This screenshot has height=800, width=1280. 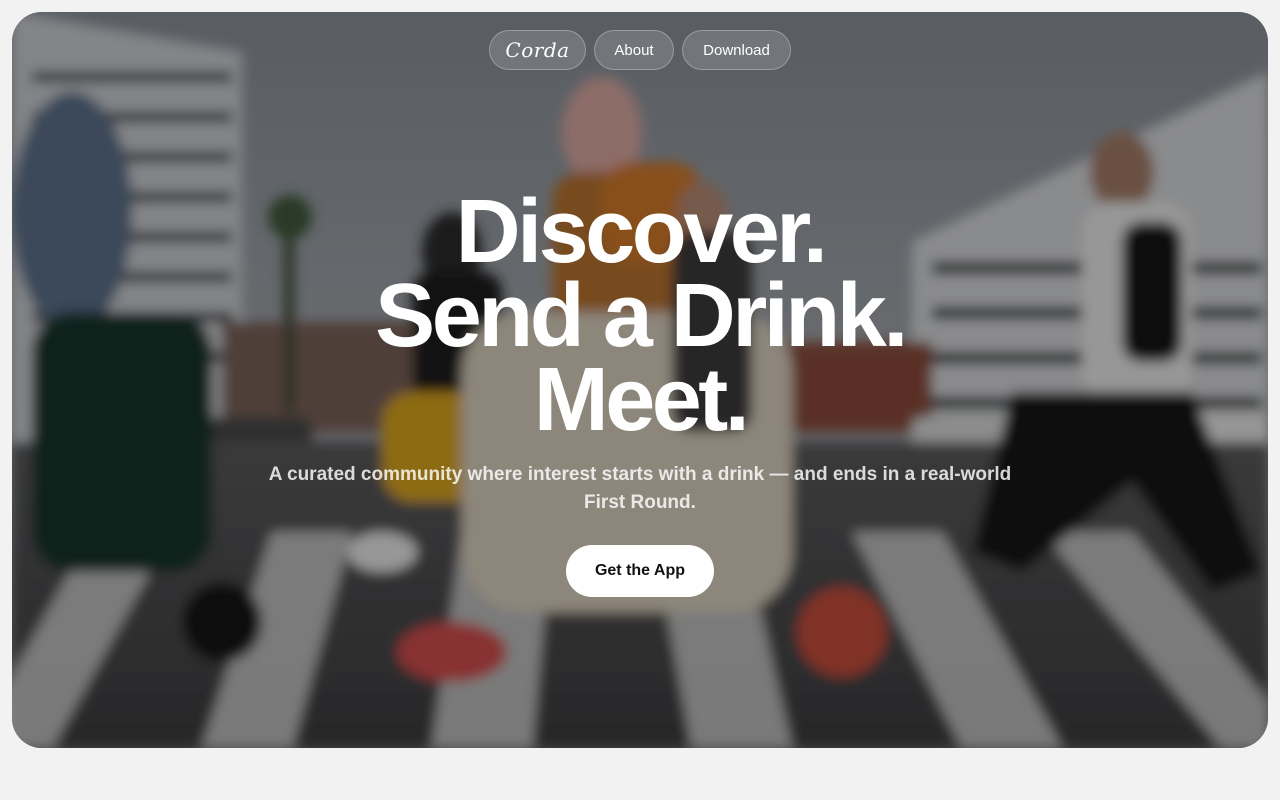 I want to click on headline-line-meet: Meet., so click(x=641, y=400).